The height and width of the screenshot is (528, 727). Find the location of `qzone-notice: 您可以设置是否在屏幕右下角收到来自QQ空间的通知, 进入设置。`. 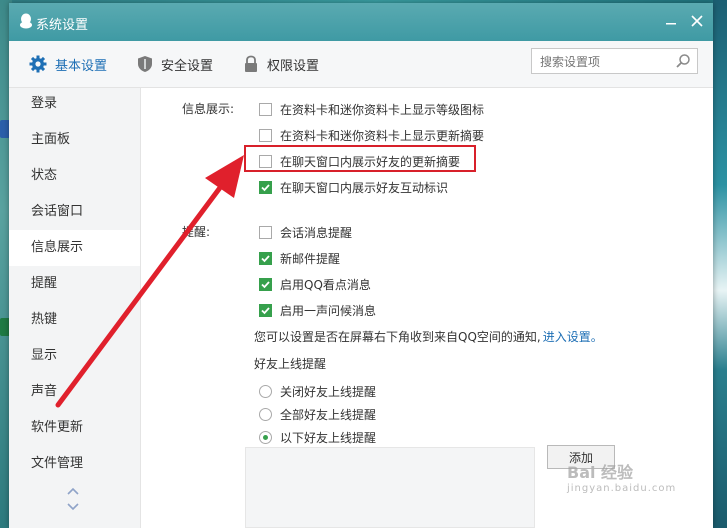

qzone-notice: 您可以设置是否在屏幕右下角收到来自QQ空间的通知, 进入设置。 is located at coordinates (428, 336).